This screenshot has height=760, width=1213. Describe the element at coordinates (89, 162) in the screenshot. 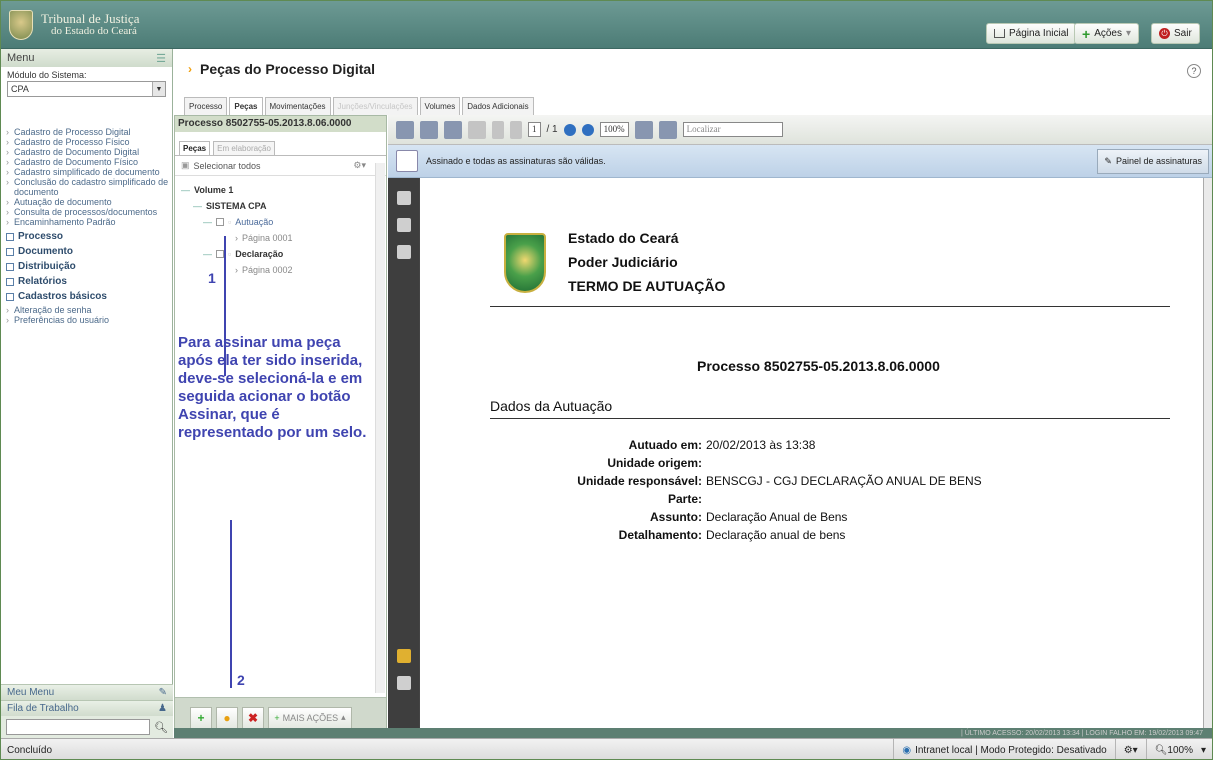

I see `sidebar-link: Cadastro de Documento Físico` at that location.